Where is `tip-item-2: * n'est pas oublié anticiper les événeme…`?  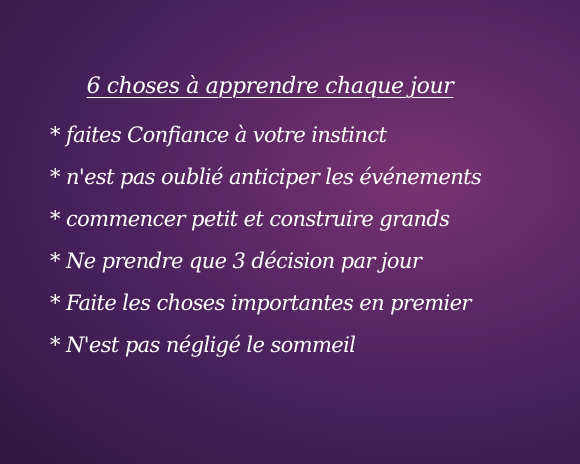 tip-item-2: * n'est pas oublié anticiper les événeme… is located at coordinates (266, 177).